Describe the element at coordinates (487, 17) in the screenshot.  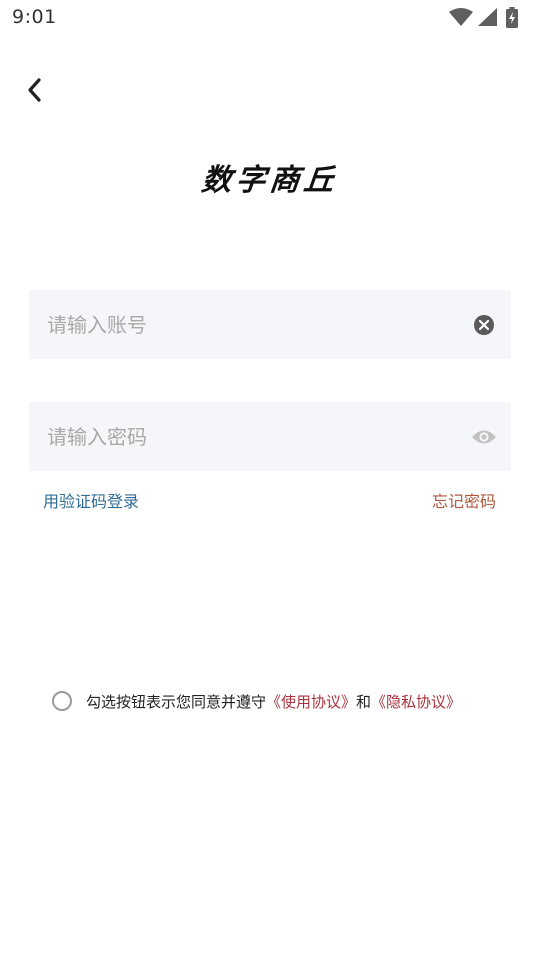
I see `signal-icon` at that location.